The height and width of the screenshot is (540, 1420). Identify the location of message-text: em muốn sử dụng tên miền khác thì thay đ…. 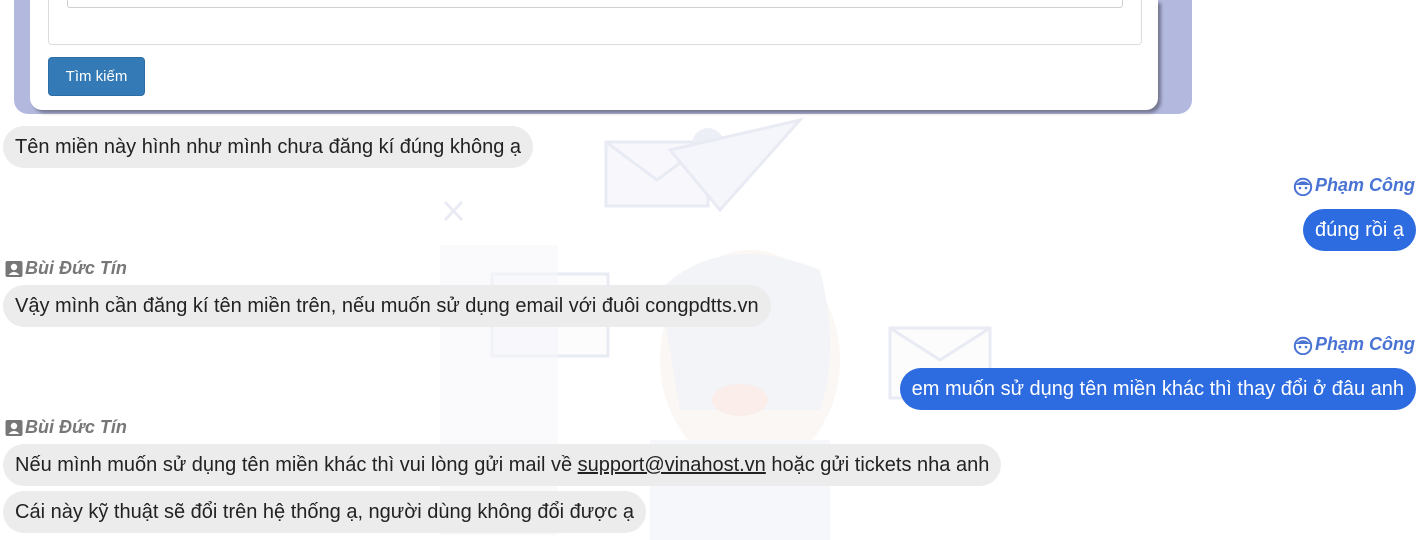
(1157, 389).